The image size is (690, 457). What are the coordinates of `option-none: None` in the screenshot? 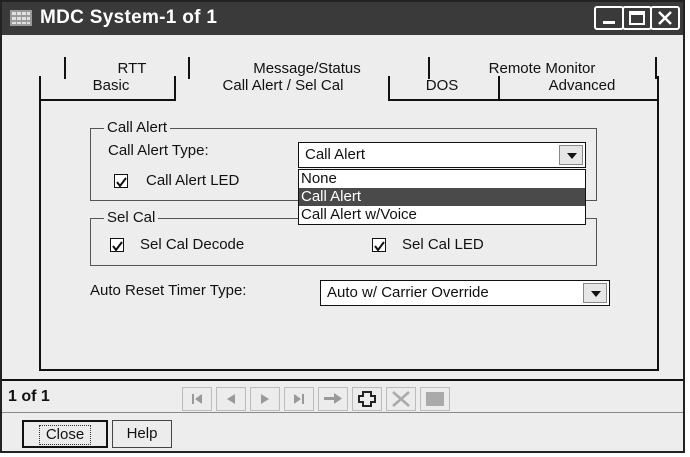 It's located at (442, 179).